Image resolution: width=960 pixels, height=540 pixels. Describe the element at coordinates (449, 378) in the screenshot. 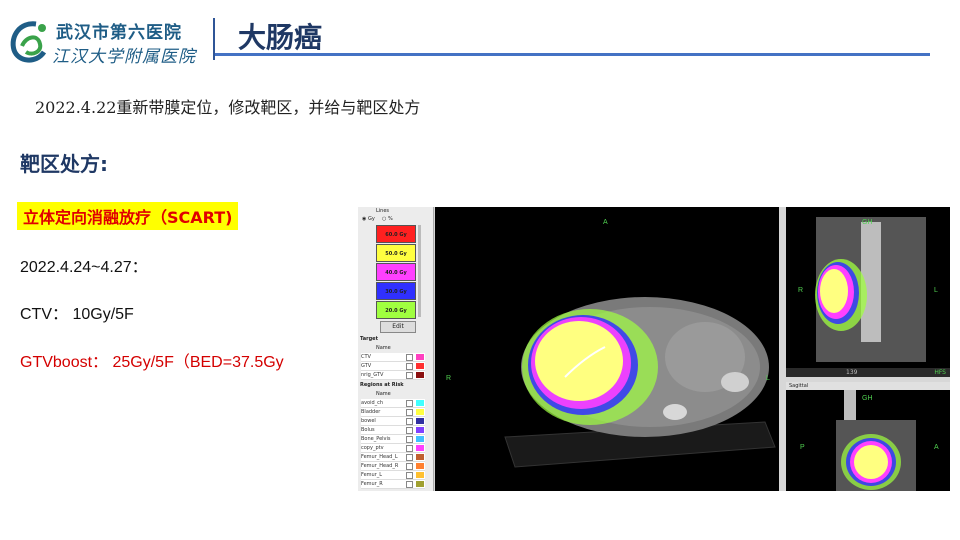

I see `axial-right-label: R` at that location.